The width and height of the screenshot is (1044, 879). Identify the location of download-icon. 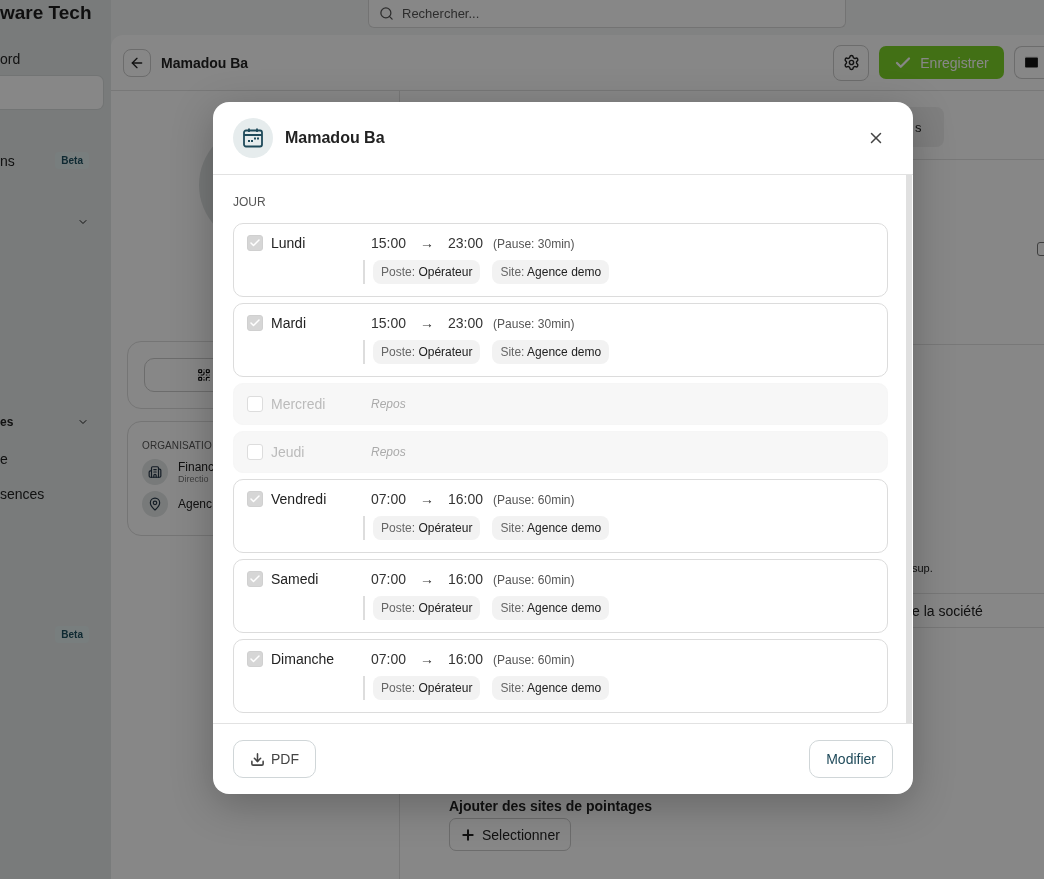
(257, 759).